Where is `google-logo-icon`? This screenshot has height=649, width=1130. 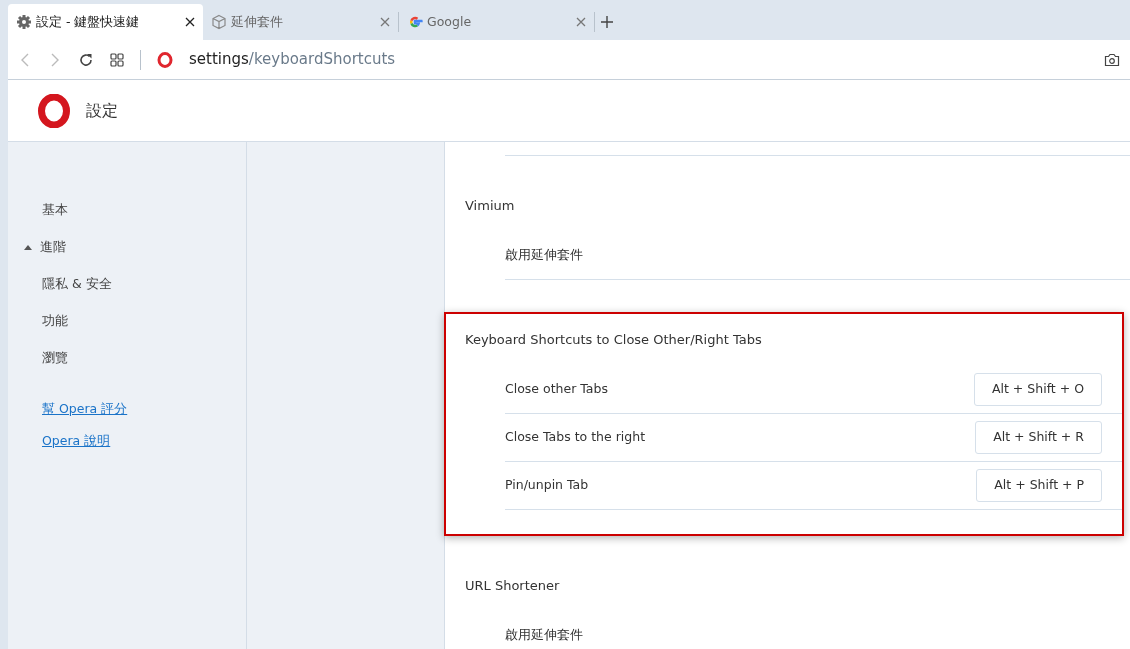 google-logo-icon is located at coordinates (415, 22).